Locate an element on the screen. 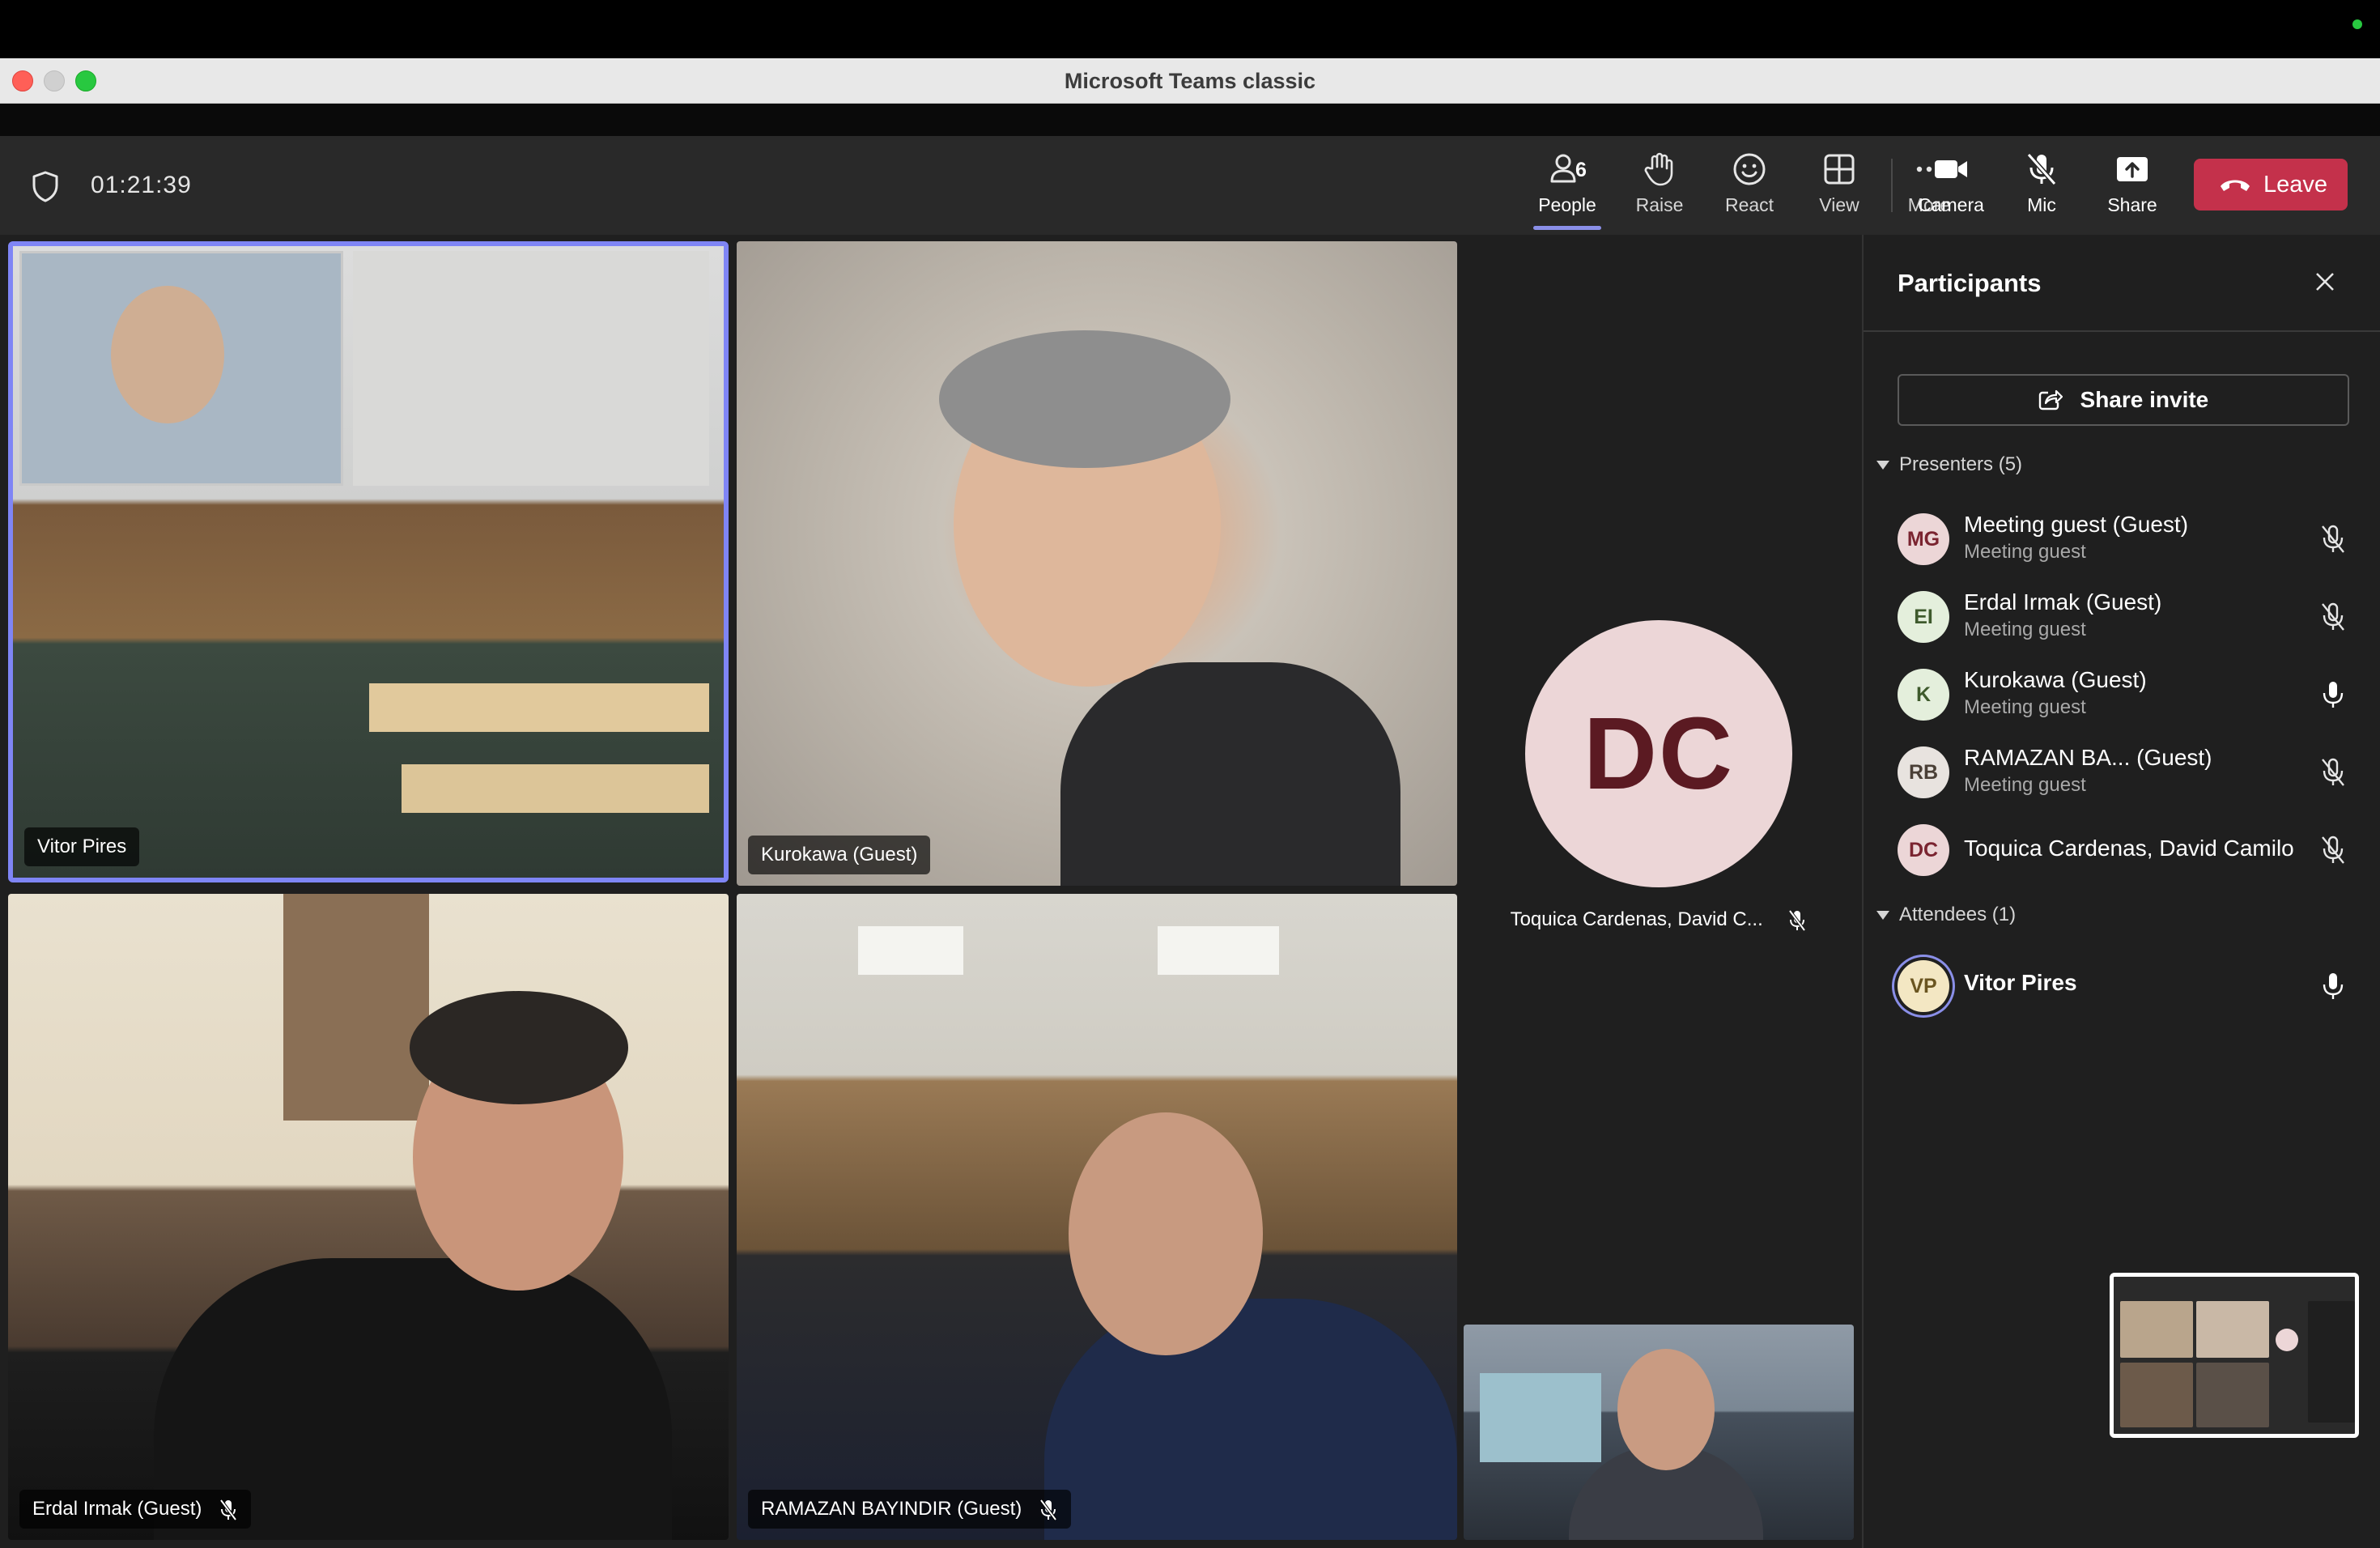  people-button: 6 People is located at coordinates (1568, 191).